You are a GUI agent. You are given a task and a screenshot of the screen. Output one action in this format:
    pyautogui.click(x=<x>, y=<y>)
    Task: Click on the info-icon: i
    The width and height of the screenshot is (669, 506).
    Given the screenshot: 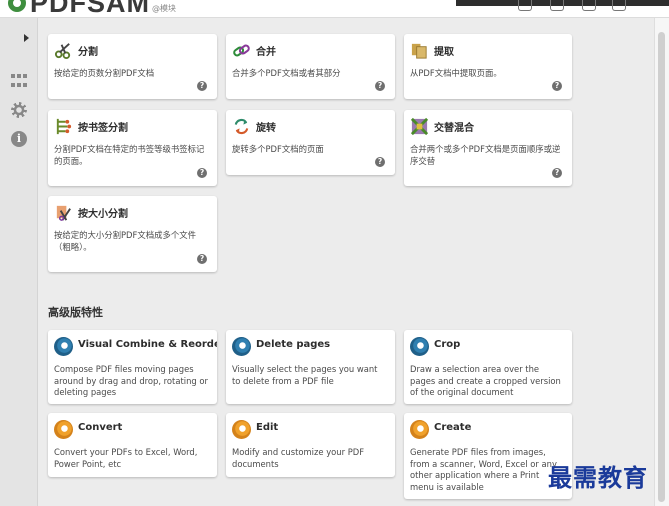 What is the action you would take?
    pyautogui.click(x=19, y=139)
    